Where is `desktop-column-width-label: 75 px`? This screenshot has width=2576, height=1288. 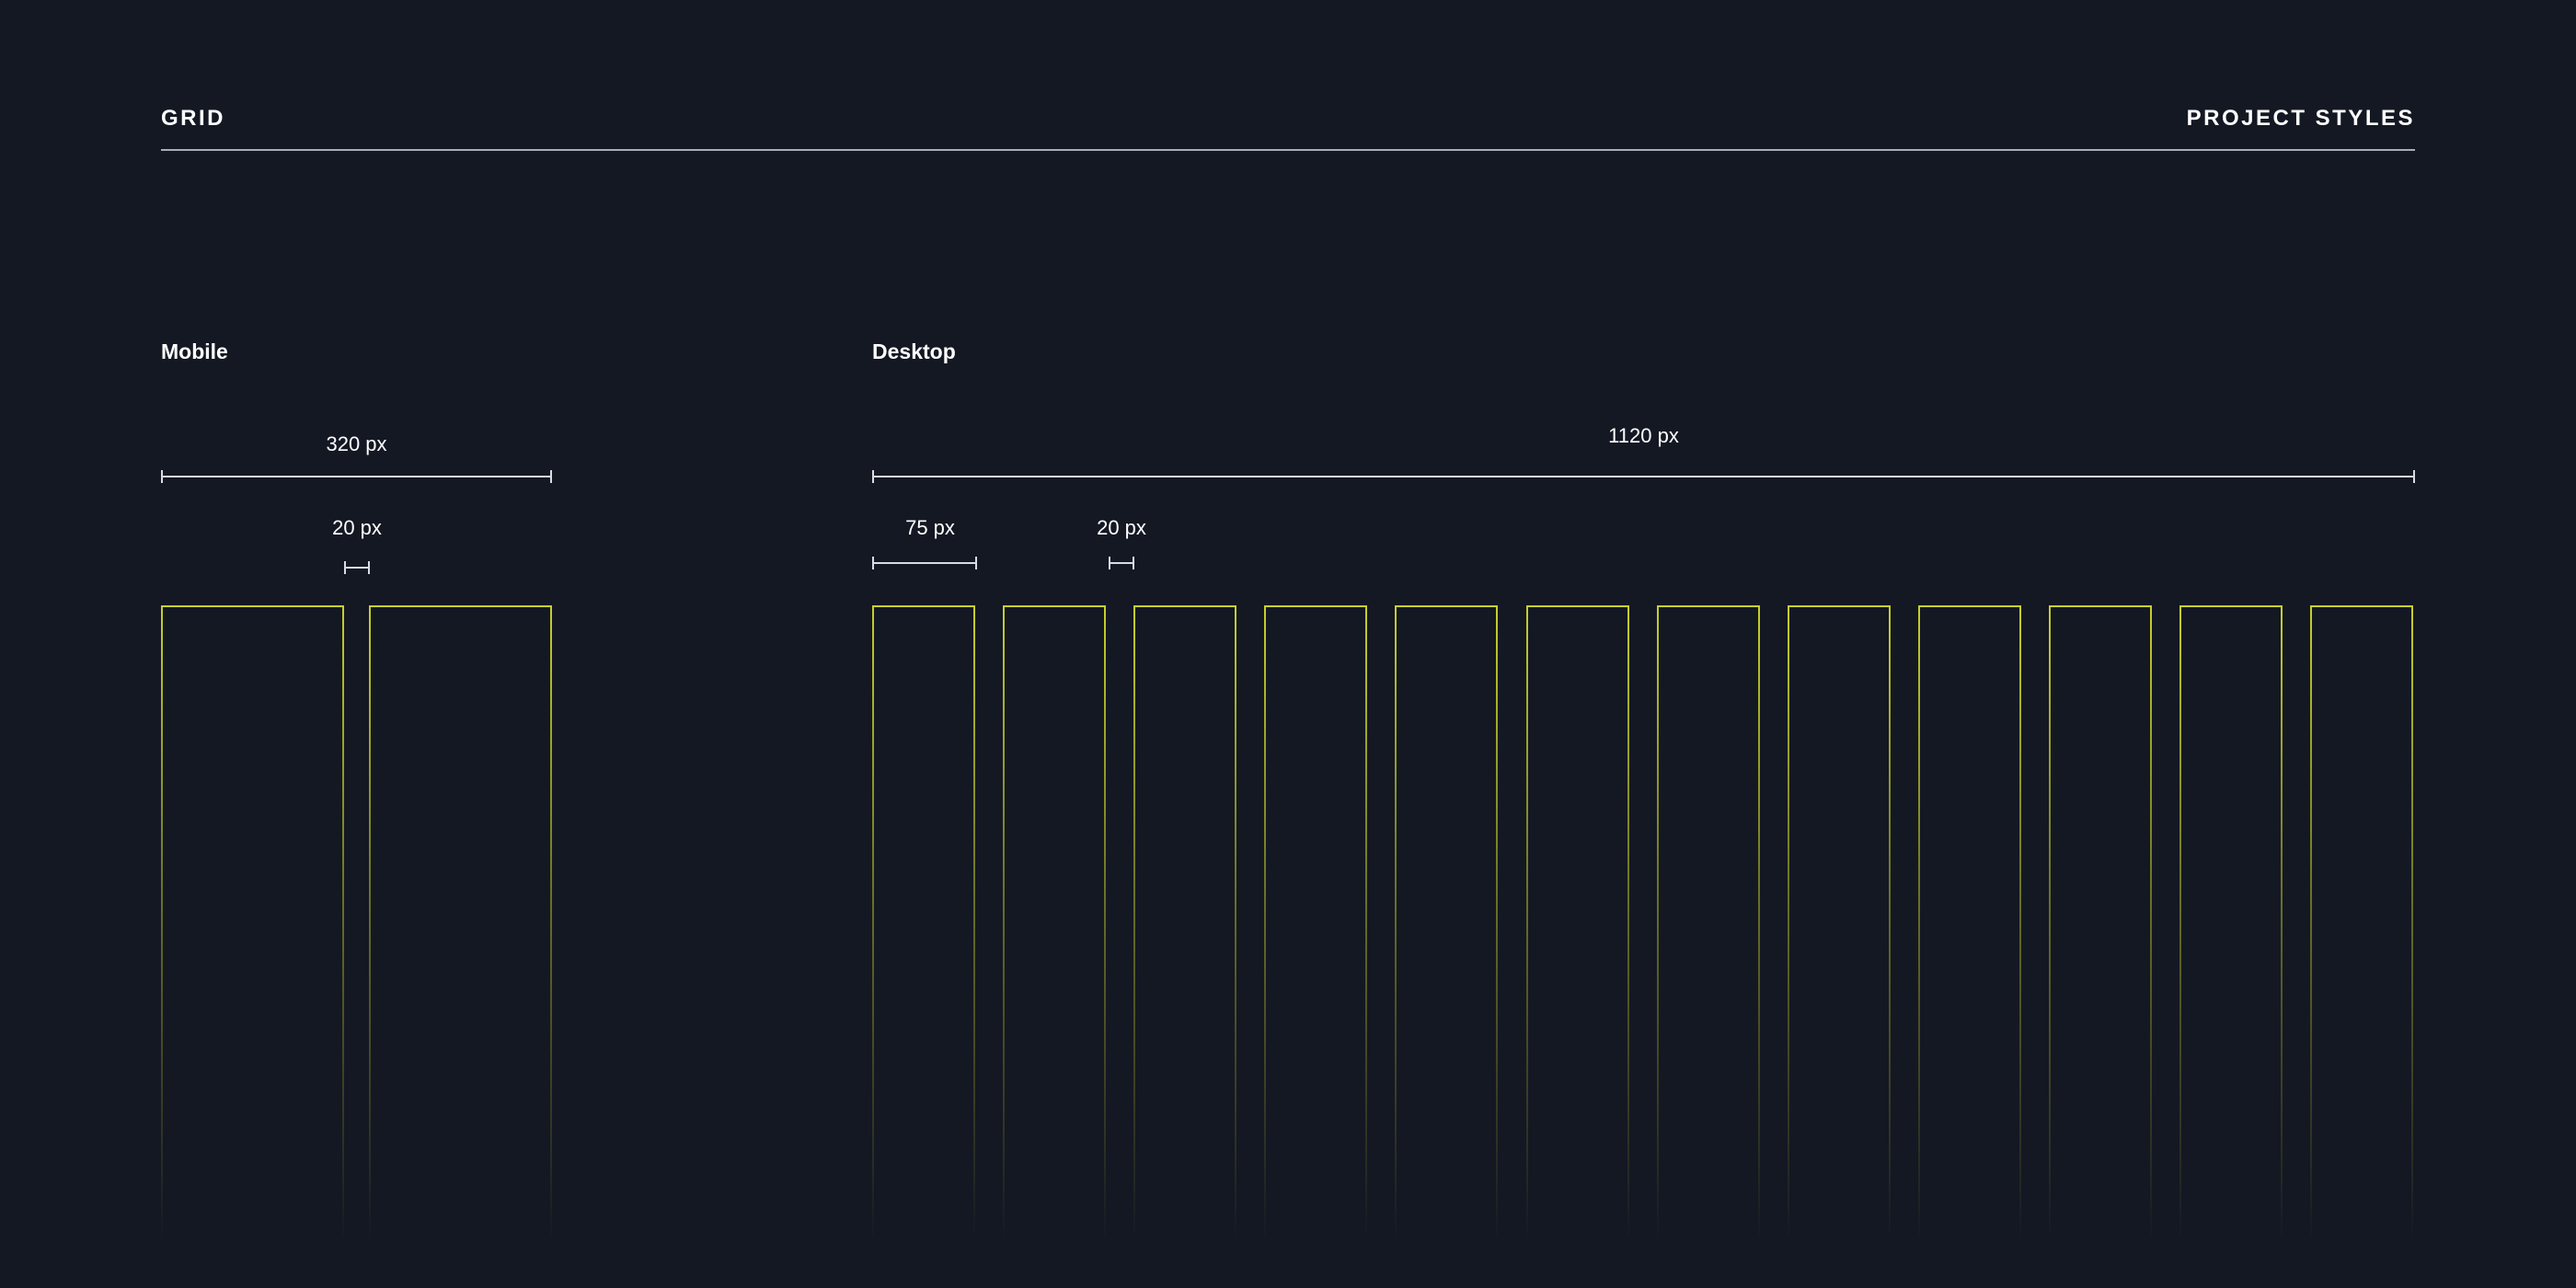
desktop-column-width-label: 75 px is located at coordinates (930, 527).